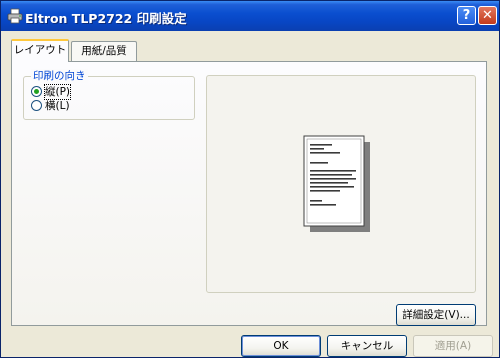 Image resolution: width=500 pixels, height=358 pixels. What do you see at coordinates (59, 76) in the screenshot?
I see `orientation-group-label: 印刷の向き` at bounding box center [59, 76].